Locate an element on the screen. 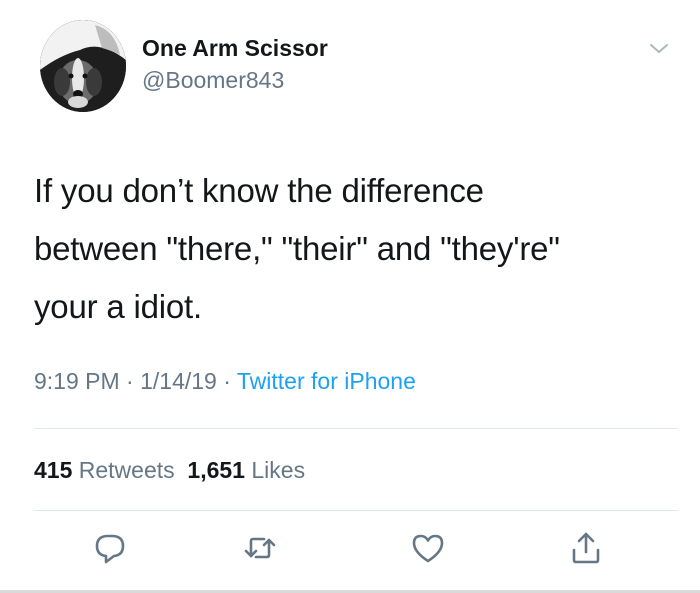 Image resolution: width=700 pixels, height=593 pixels. retweets-label: Retweets is located at coordinates (126, 470).